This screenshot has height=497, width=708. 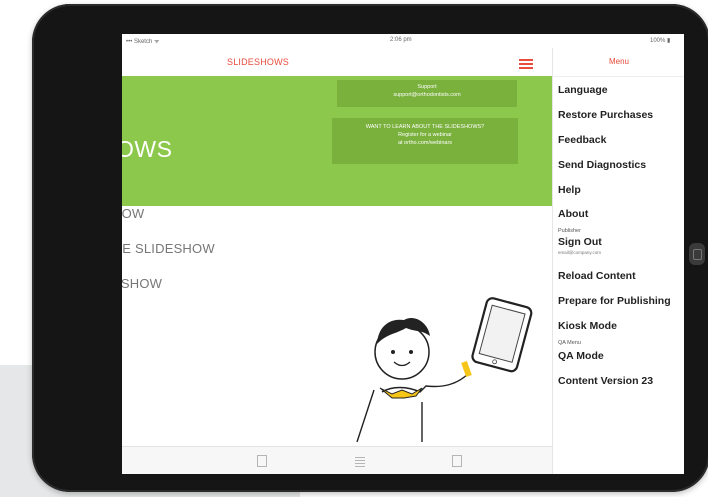 What do you see at coordinates (587, 326) in the screenshot?
I see `menu-item-kiosk-mode: Kiosk Mode` at bounding box center [587, 326].